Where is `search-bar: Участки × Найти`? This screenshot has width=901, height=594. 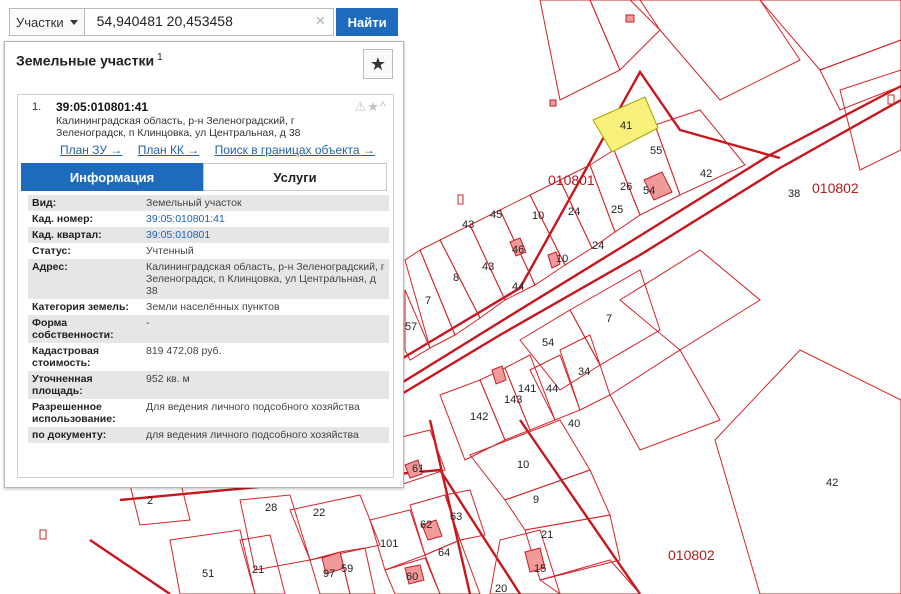
search-bar: Участки × Найти is located at coordinates (203, 22).